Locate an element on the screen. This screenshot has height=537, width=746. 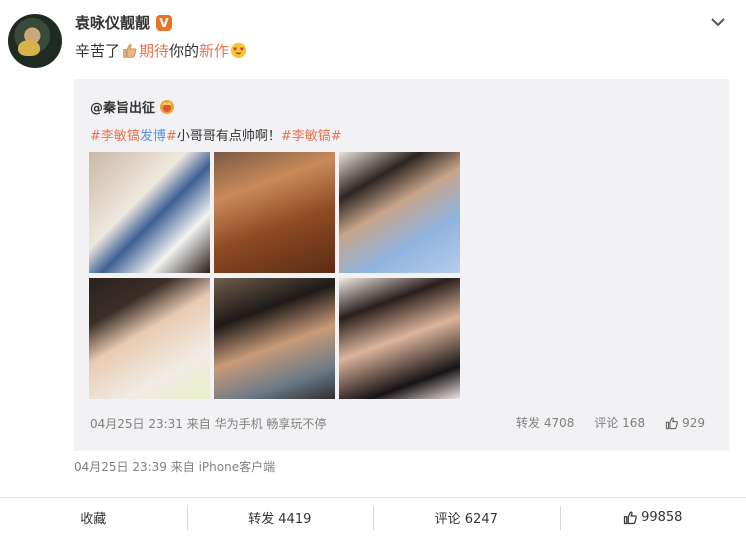
repost-like-button: 929 is located at coordinates (685, 423).